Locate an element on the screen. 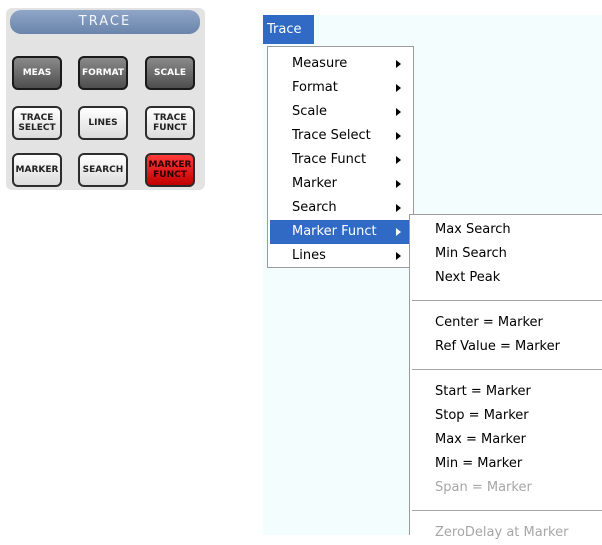  submenu-item-max-marker: Max = Marker is located at coordinates (506, 440).